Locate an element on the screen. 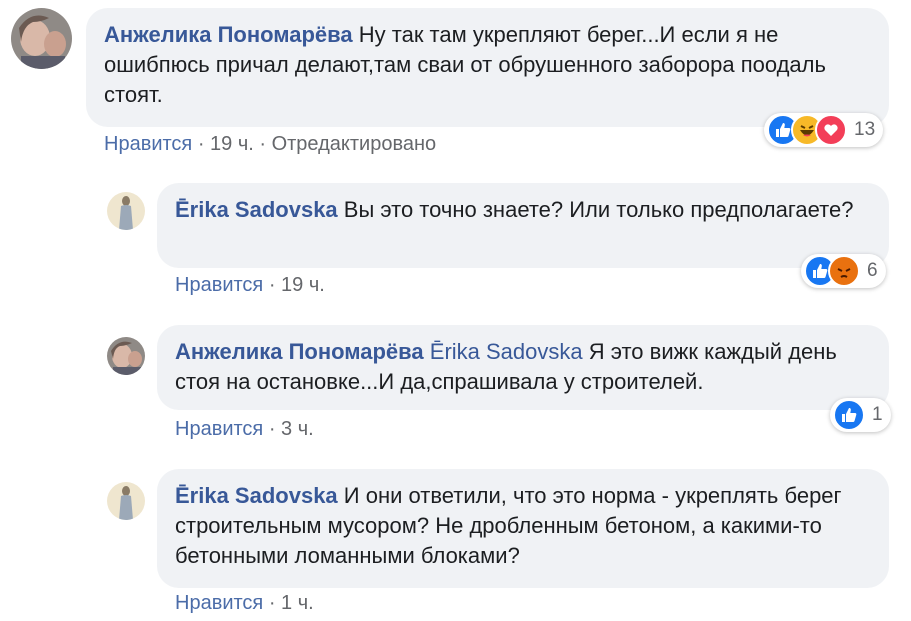 Image resolution: width=911 pixels, height=621 pixels. reaction-count: 13 is located at coordinates (865, 129).